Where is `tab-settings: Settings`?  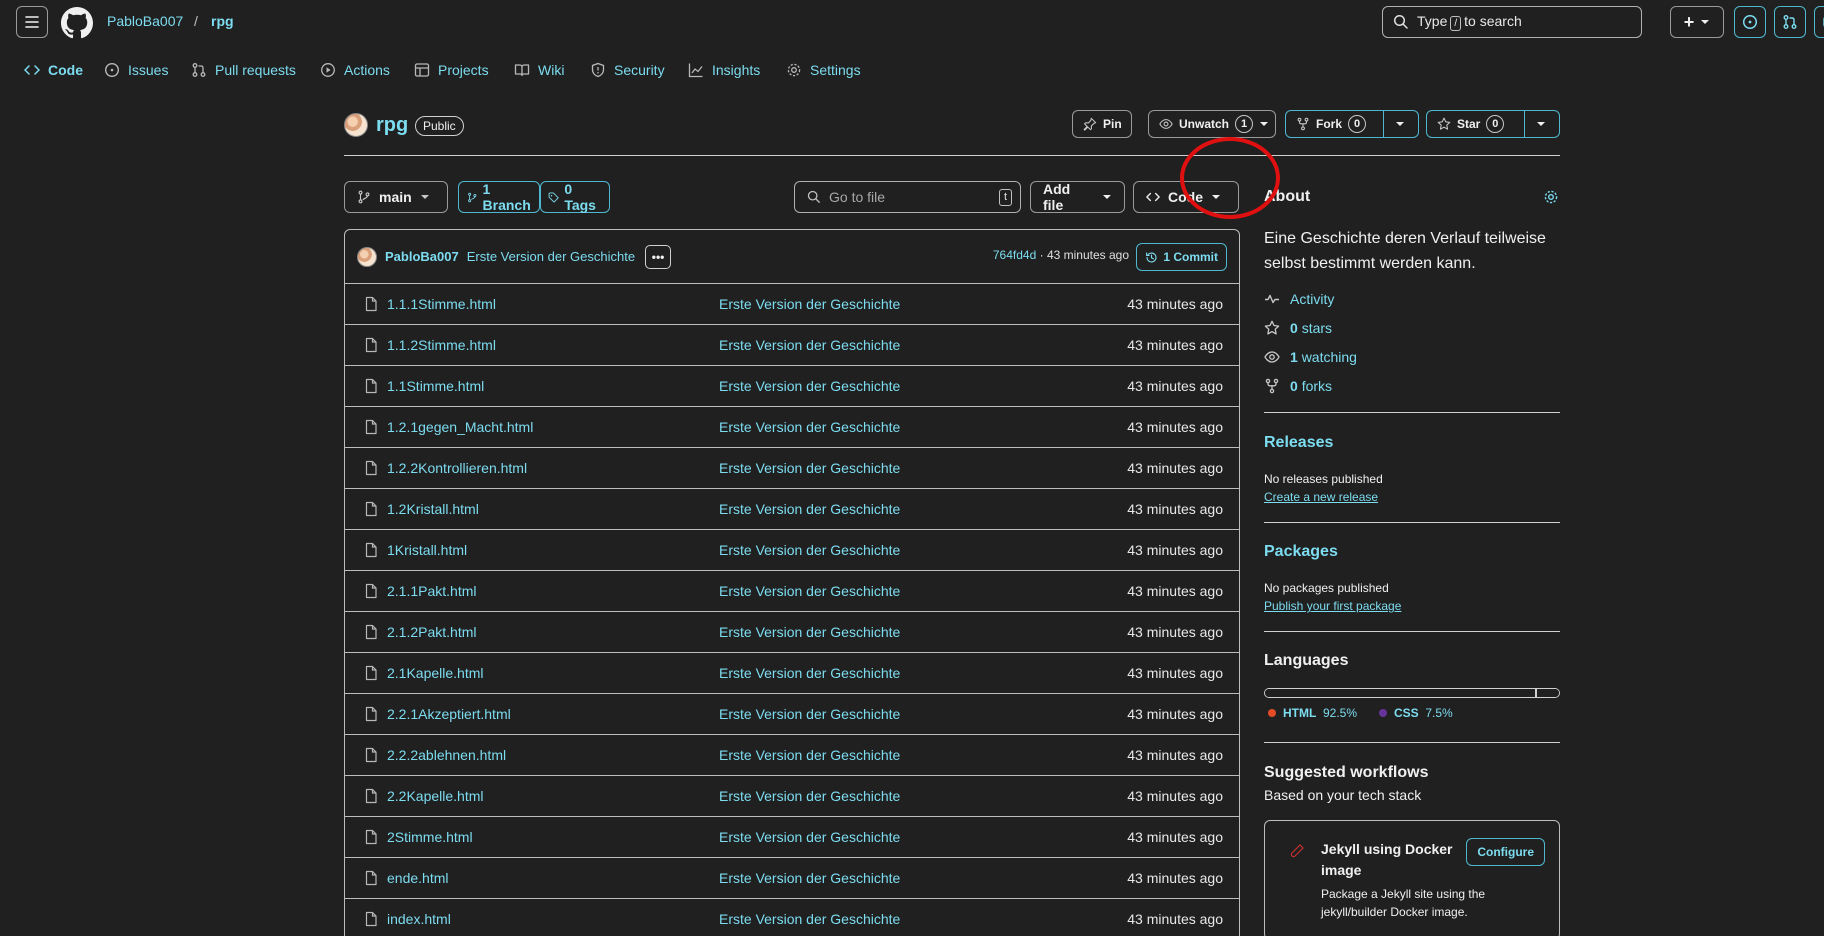
tab-settings: Settings is located at coordinates (823, 70).